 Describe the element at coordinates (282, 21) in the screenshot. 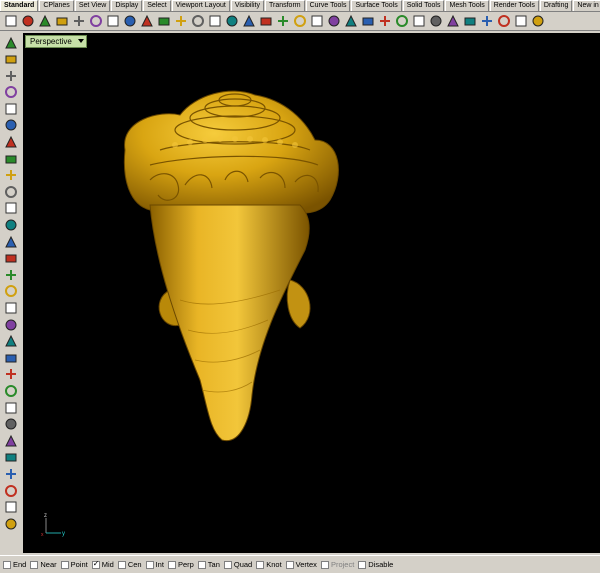

I see `four-viewports-icon` at that location.